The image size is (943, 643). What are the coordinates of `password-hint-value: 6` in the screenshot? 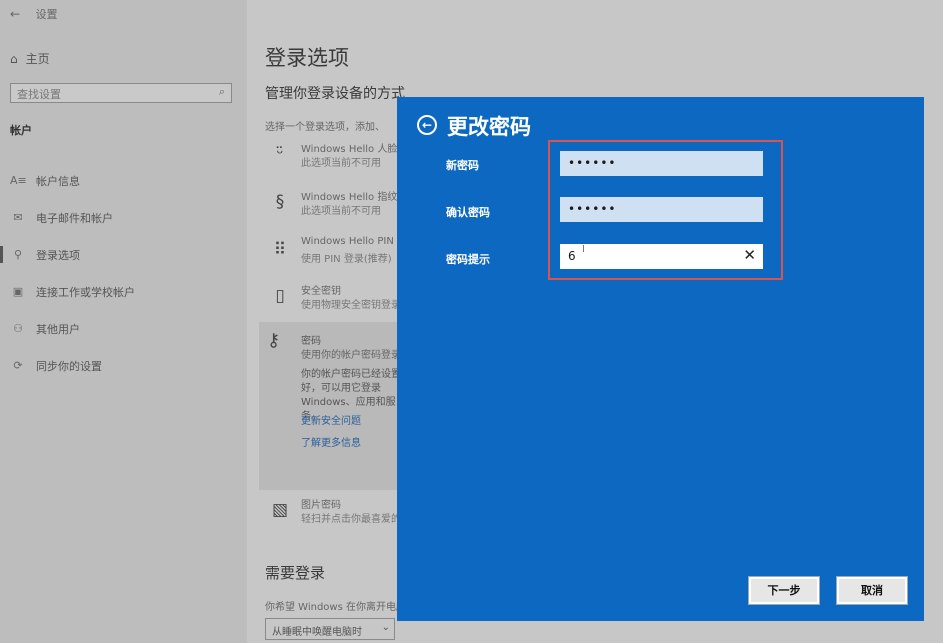 It's located at (572, 256).